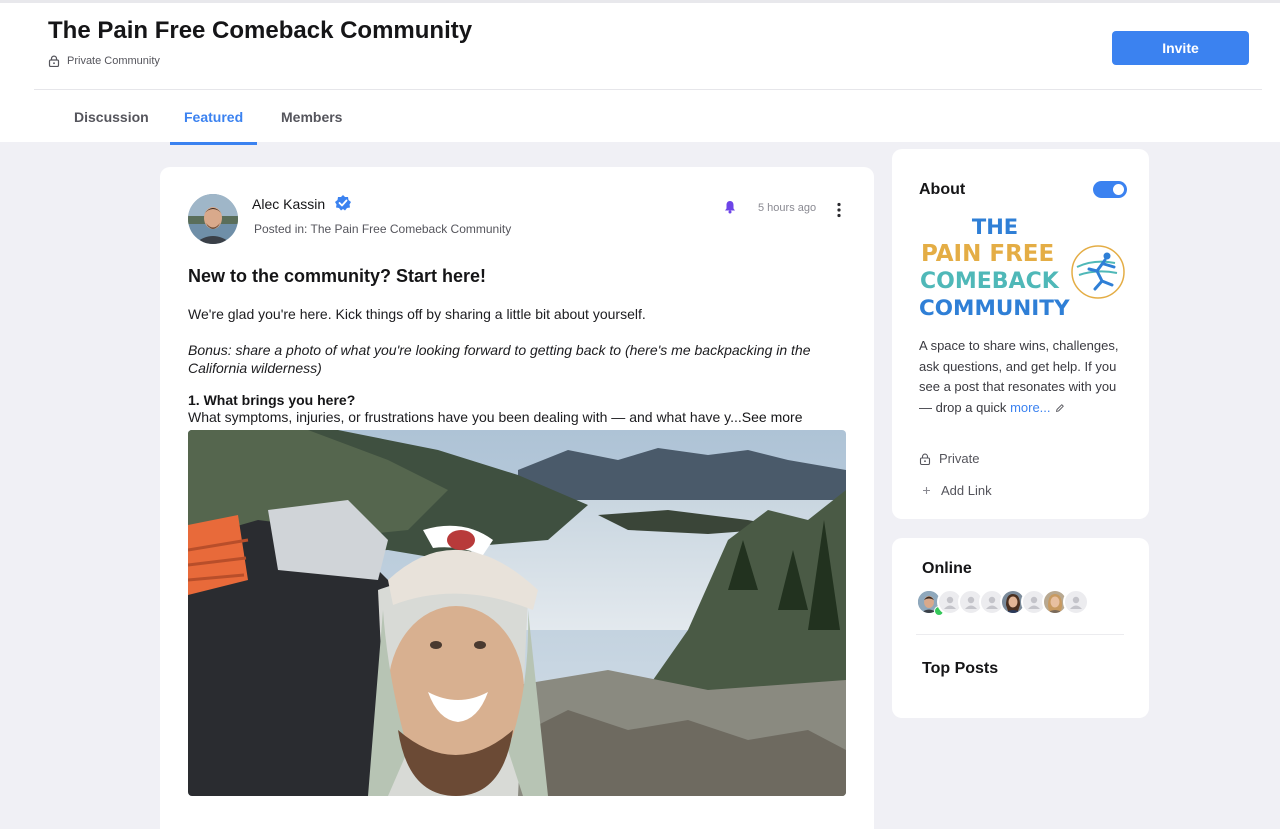 This screenshot has height=829, width=1280. Describe the element at coordinates (730, 207) in the screenshot. I see `bell-icon` at that location.